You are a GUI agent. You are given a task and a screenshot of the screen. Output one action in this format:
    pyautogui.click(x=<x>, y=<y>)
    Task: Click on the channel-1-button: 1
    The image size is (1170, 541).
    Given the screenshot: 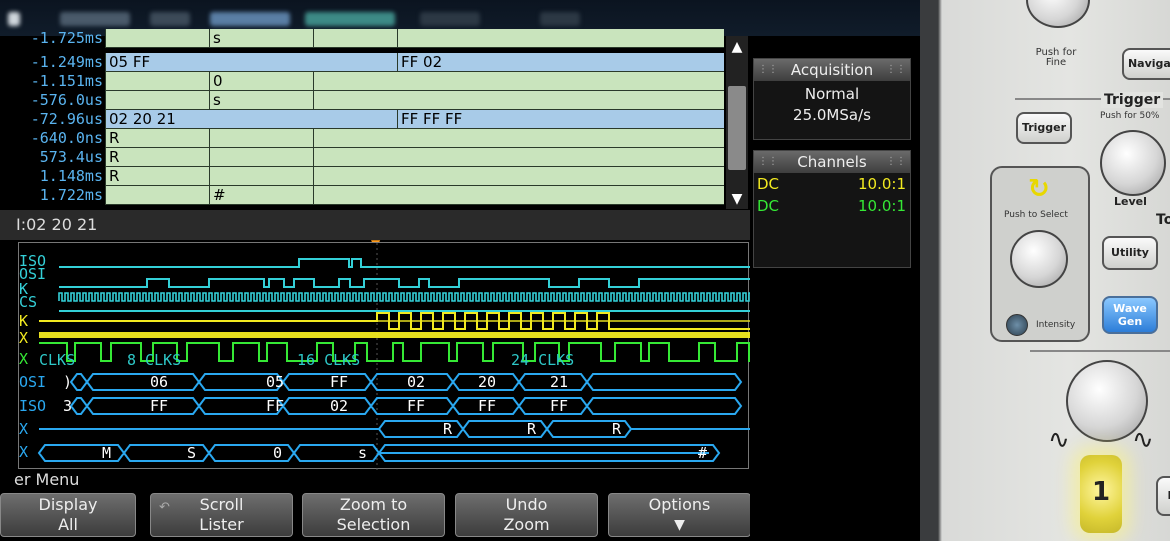 What is the action you would take?
    pyautogui.click(x=1101, y=494)
    